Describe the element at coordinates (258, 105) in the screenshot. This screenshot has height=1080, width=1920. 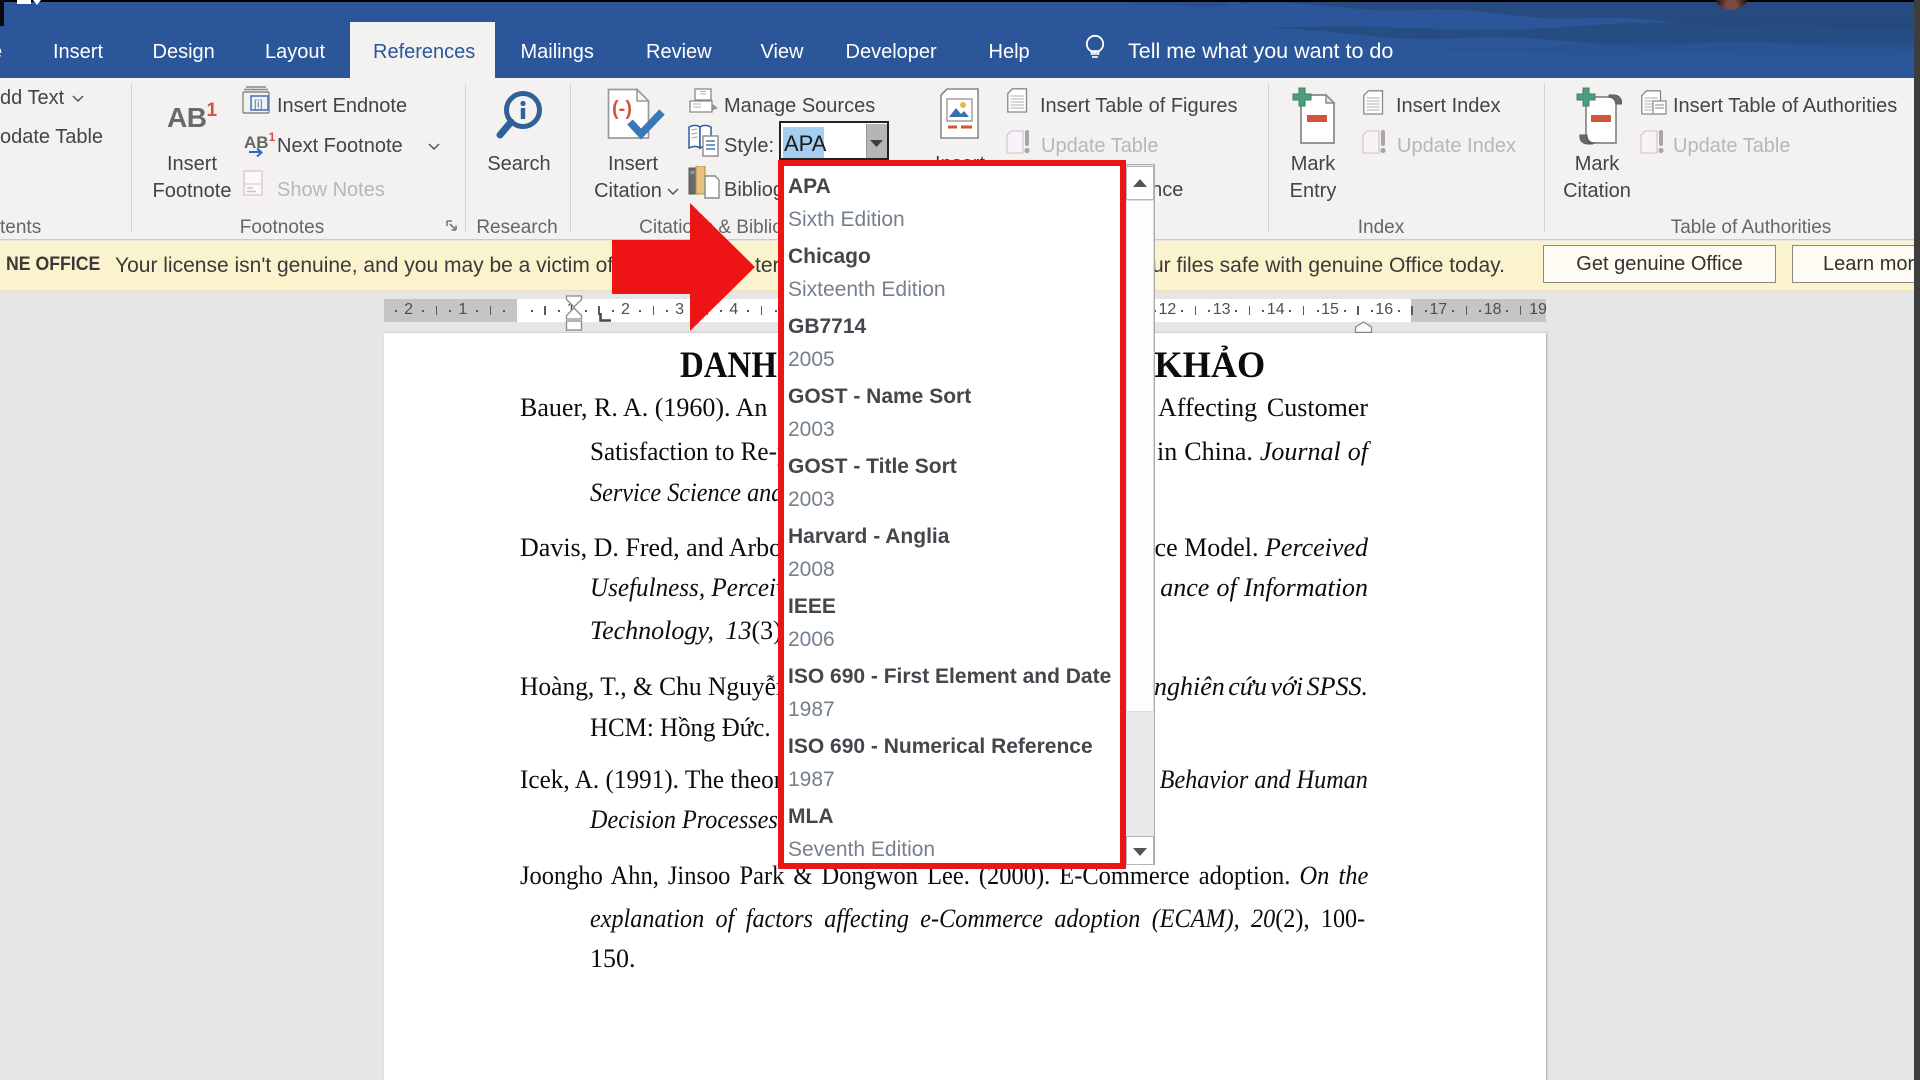
I see `svg-text: [i]` at that location.